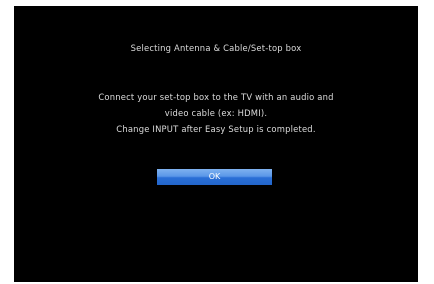  What do you see at coordinates (216, 48) in the screenshot?
I see `dialog-title: Selecting Antenna & Cable/Set-top box` at bounding box center [216, 48].